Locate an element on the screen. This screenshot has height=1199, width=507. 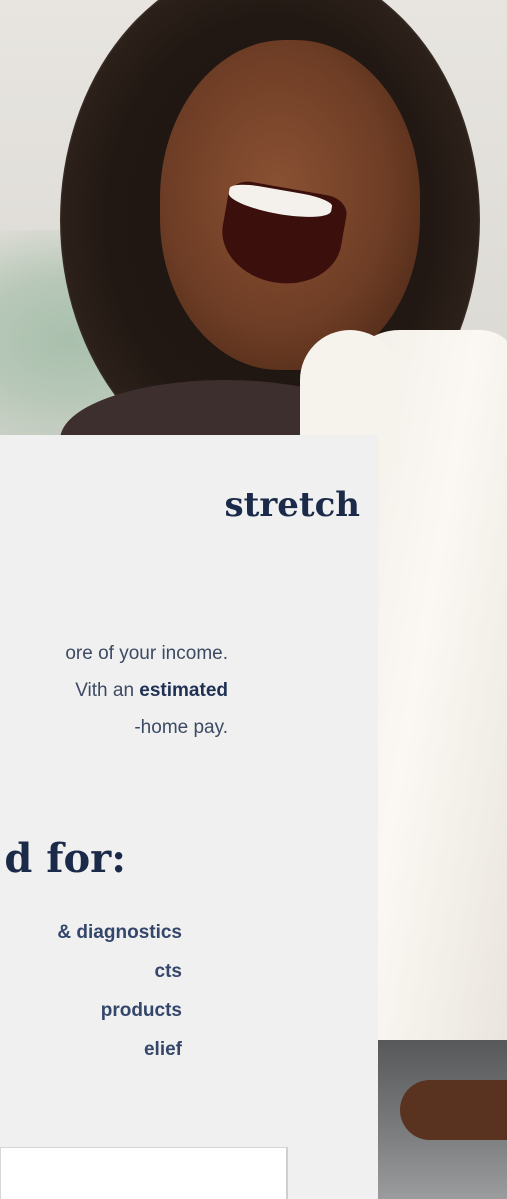
paragraph-line-2: Vith an estimated is located at coordinates (146, 690).